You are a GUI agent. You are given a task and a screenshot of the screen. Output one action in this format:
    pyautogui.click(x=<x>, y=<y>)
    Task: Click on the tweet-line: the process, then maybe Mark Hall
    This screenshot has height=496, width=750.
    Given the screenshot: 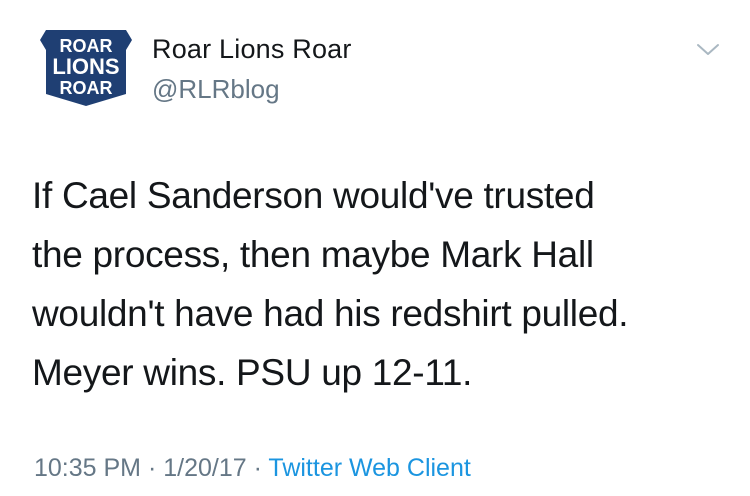 What is the action you would take?
    pyautogui.click(x=313, y=254)
    